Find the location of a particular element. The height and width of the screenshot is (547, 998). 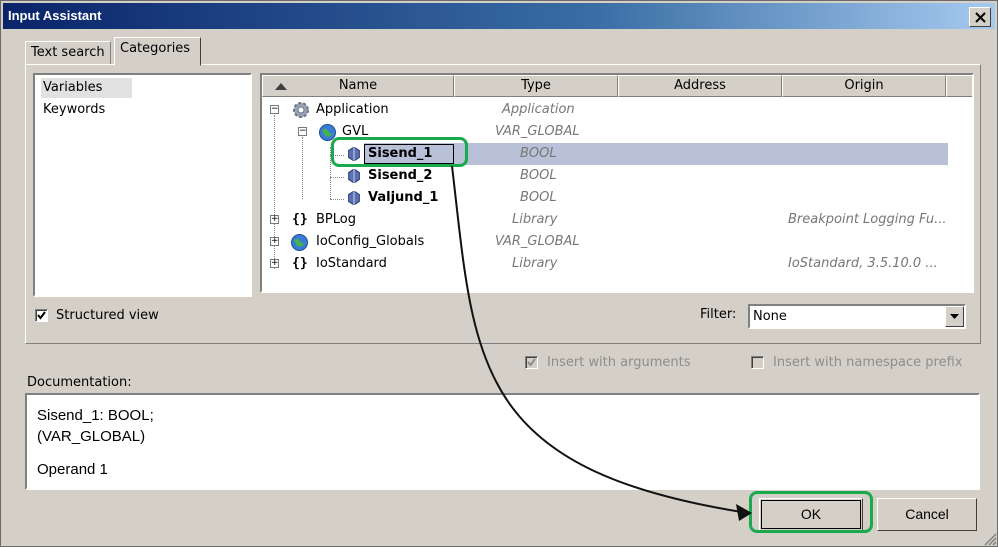

cancel-button: Cancel is located at coordinates (927, 514).